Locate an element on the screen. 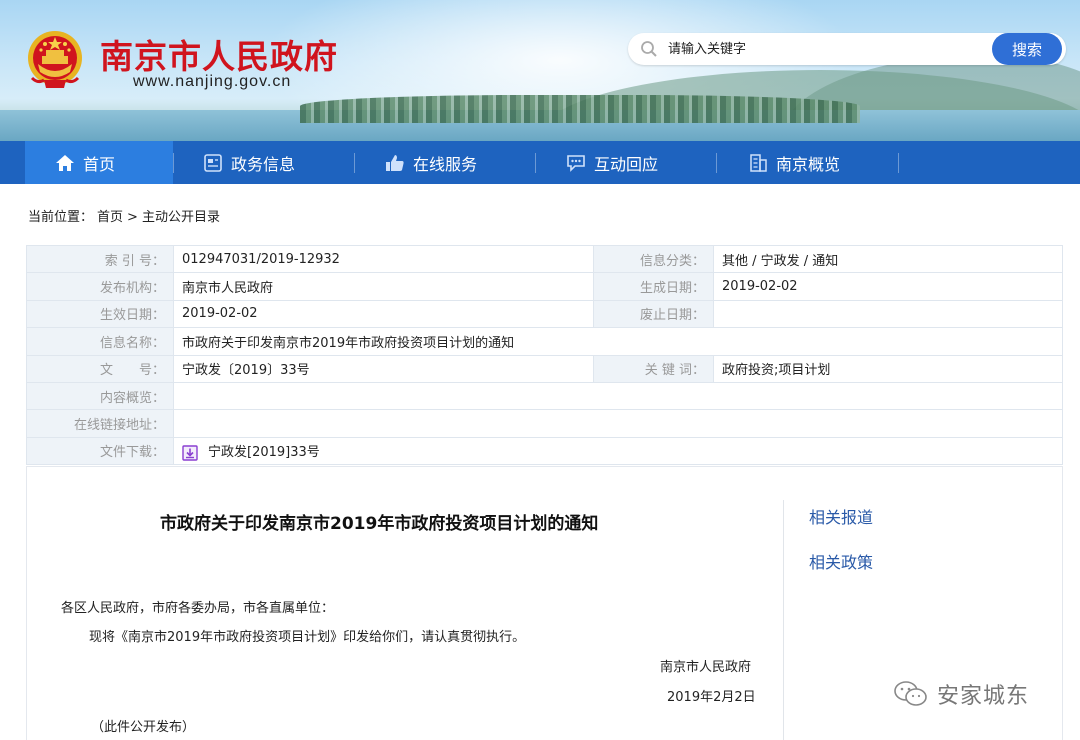 This screenshot has height=740, width=1080. thumbs-up-icon is located at coordinates (395, 162).